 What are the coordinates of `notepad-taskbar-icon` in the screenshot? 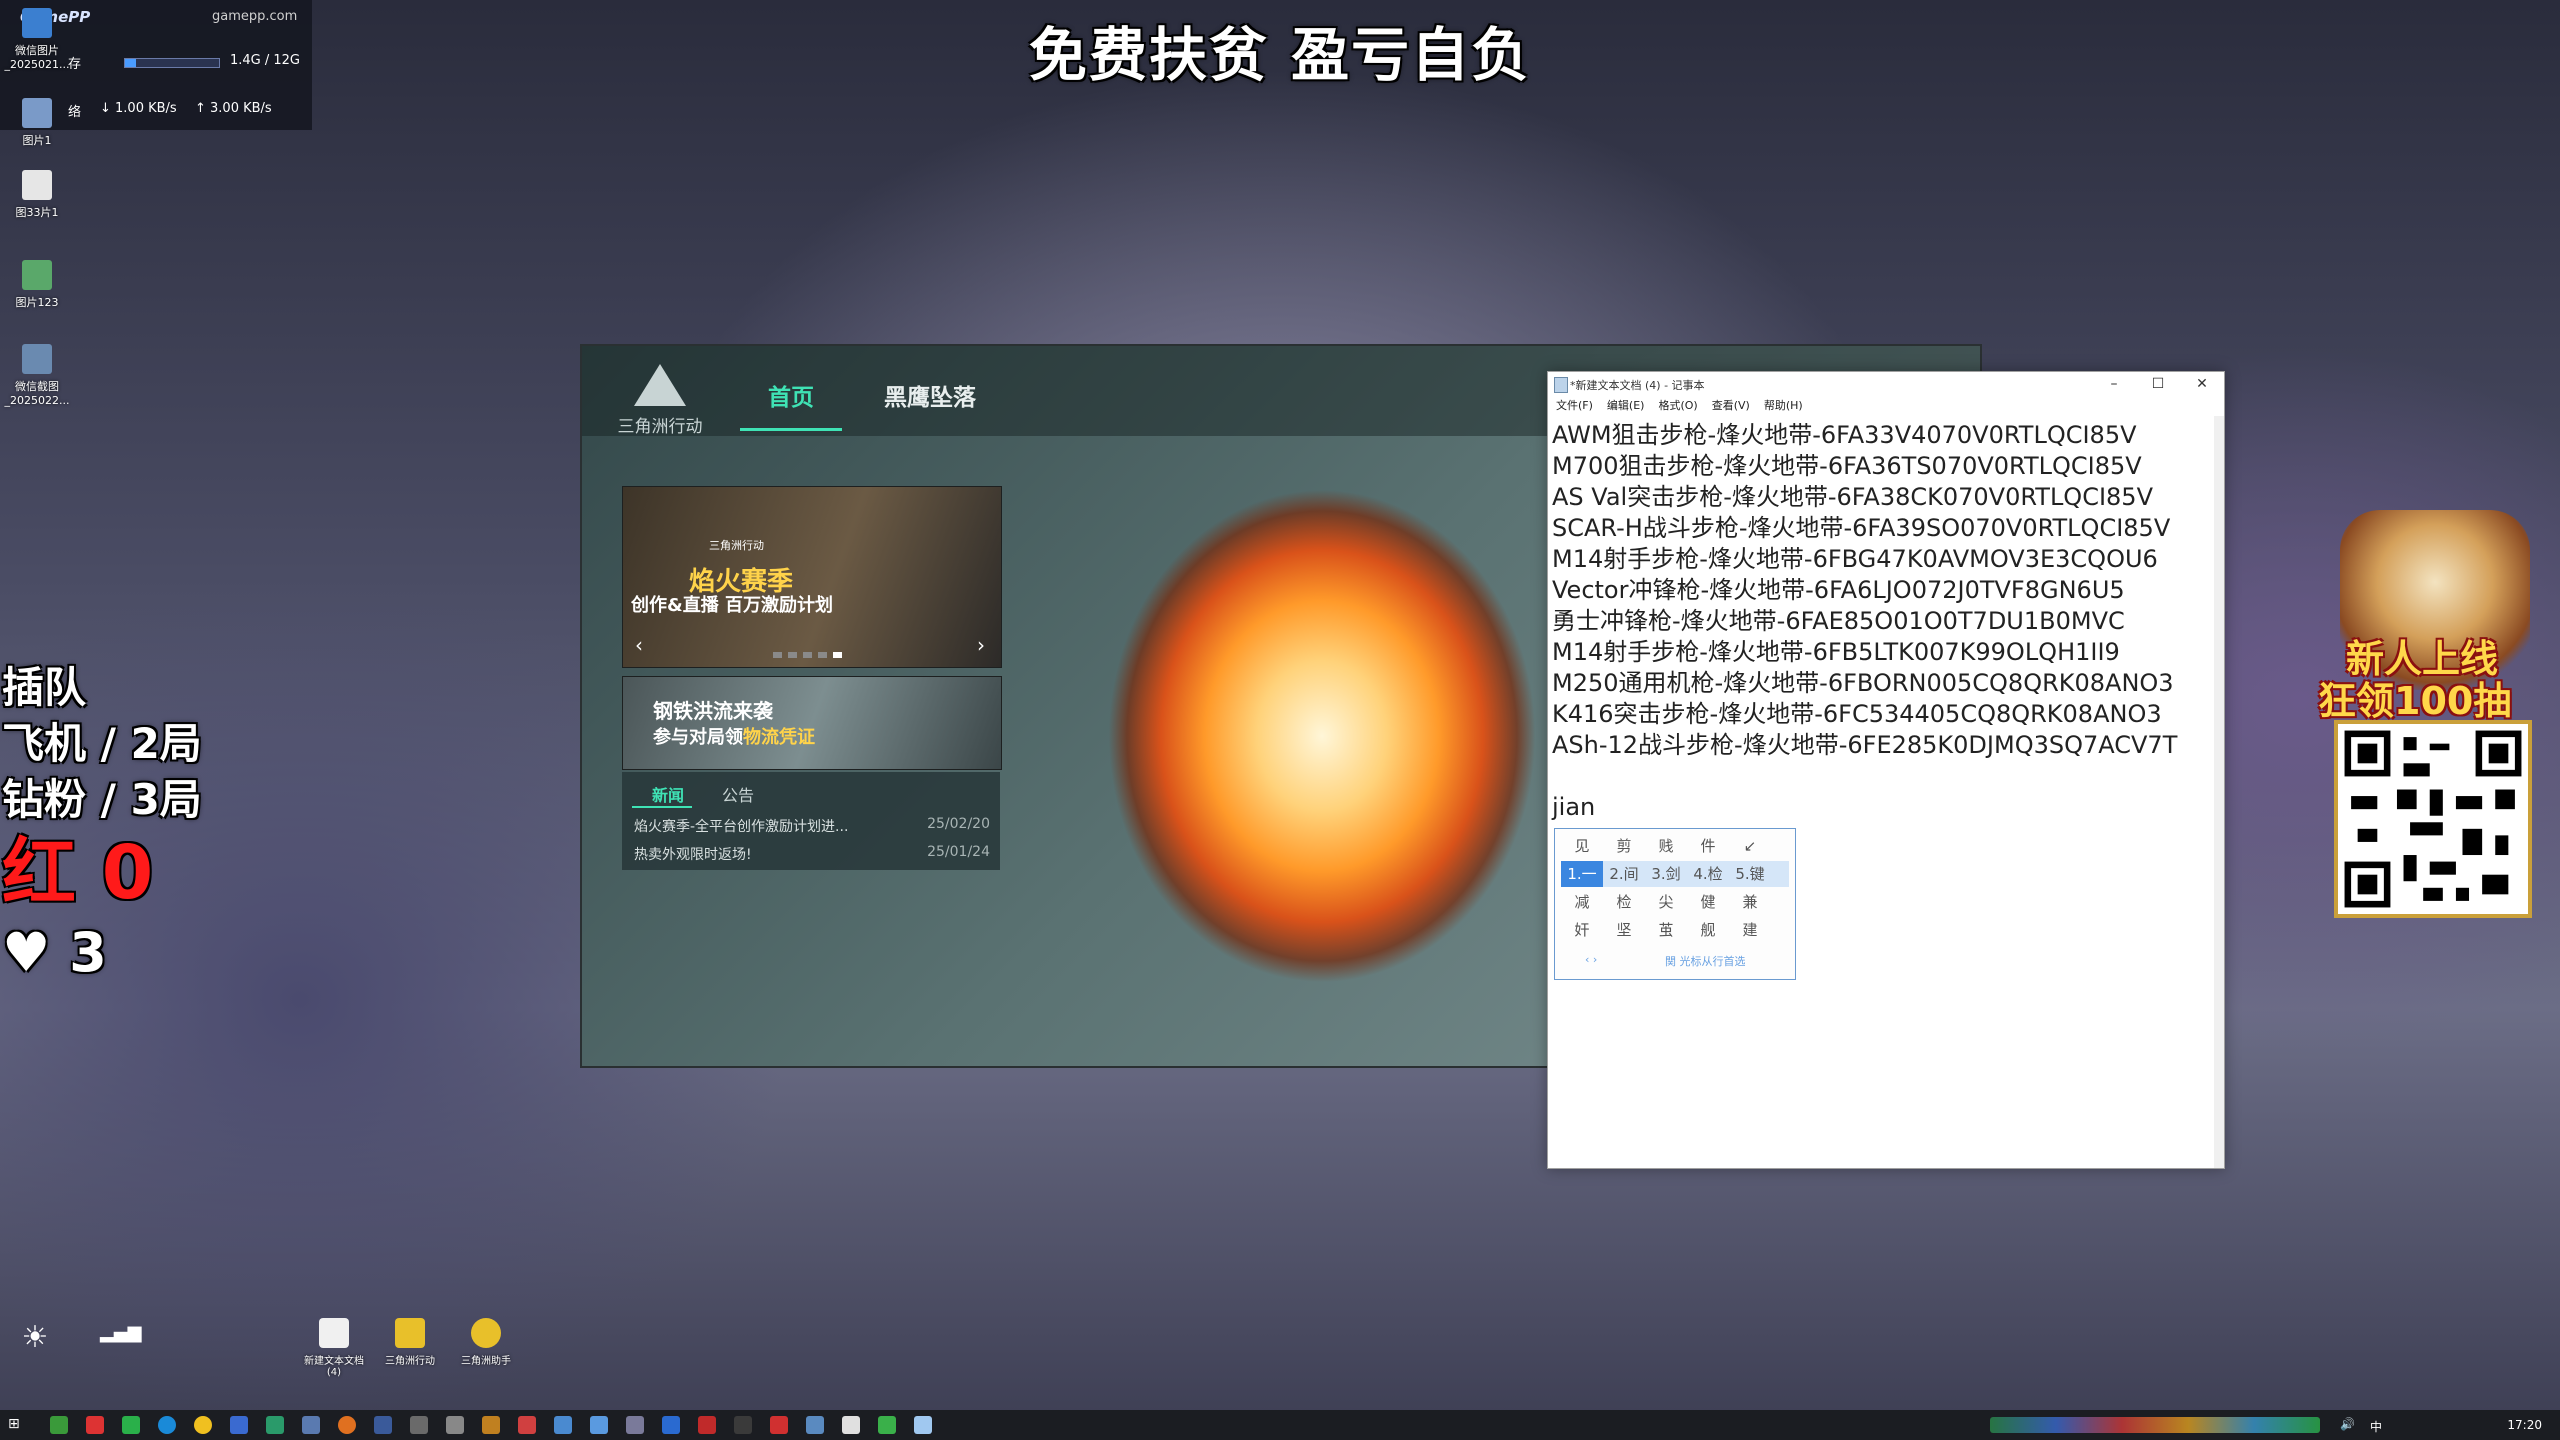 It's located at (923, 1425).